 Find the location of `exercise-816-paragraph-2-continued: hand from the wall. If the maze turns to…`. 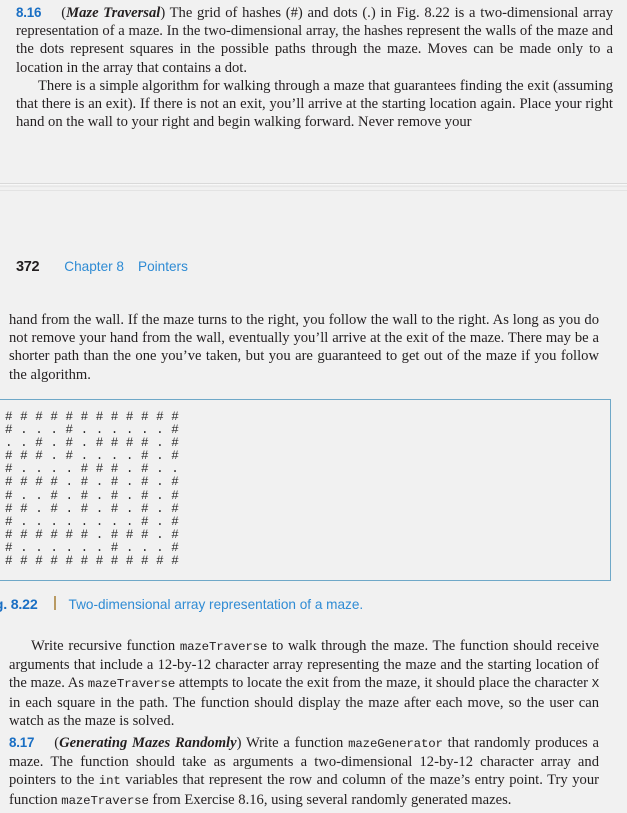

exercise-816-paragraph-2-continued: hand from the wall. If the maze turns to… is located at coordinates (304, 347).